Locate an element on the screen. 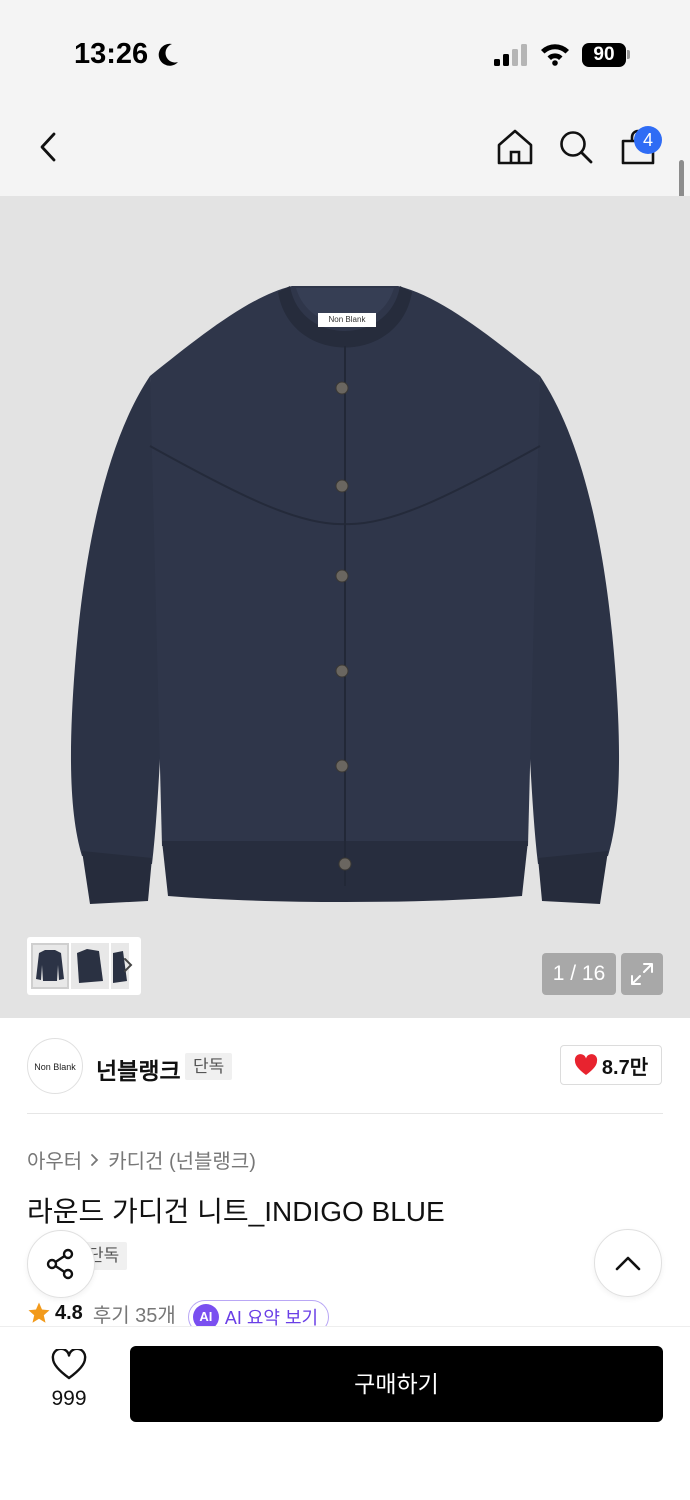 This screenshot has height=1500, width=690. status-bar: 13:26 90 is located at coordinates (345, 50).